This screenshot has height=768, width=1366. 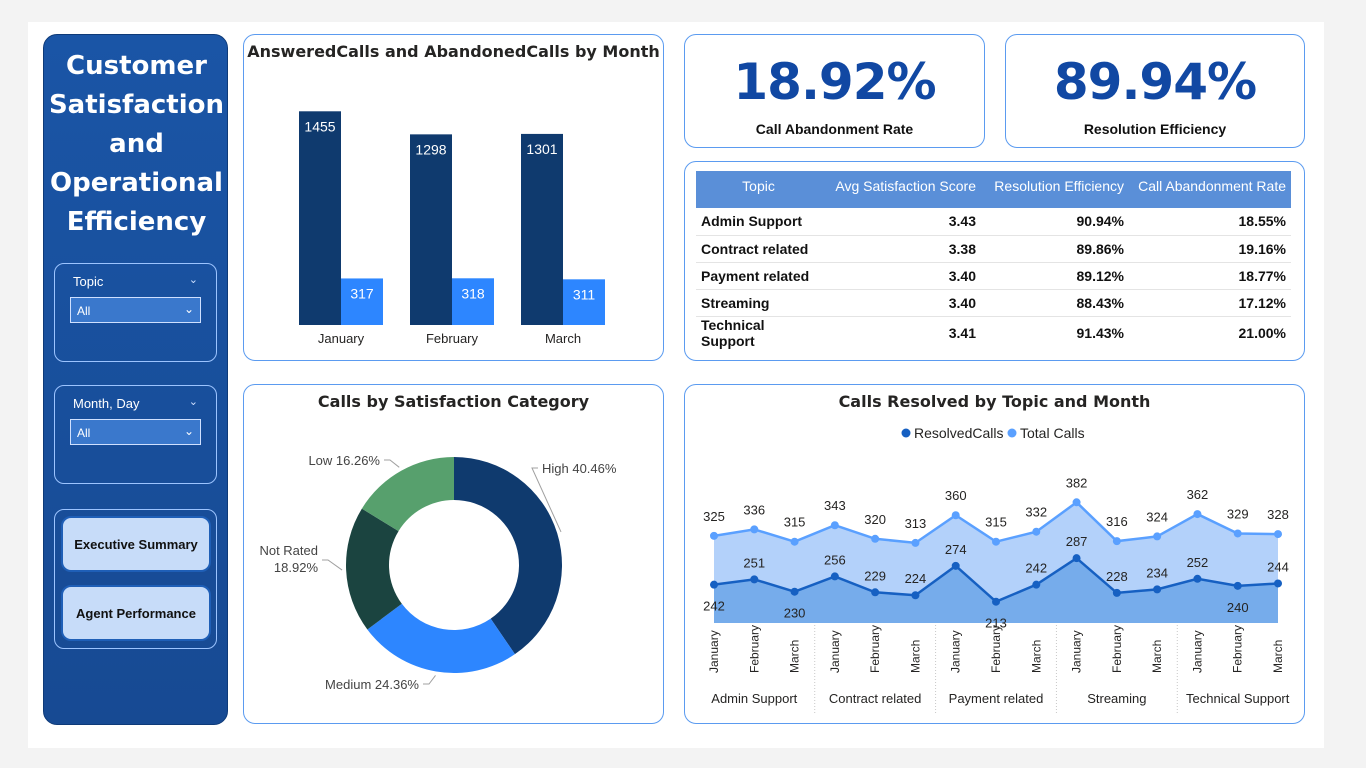 I want to click on month-day-dropdown-value: All, so click(x=84, y=433).